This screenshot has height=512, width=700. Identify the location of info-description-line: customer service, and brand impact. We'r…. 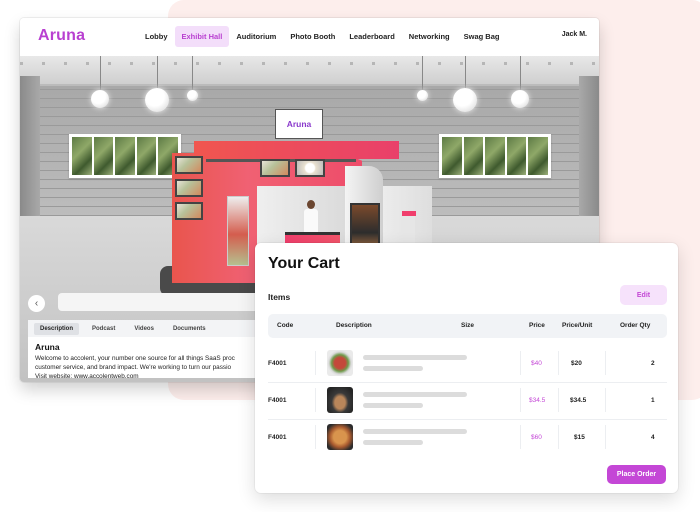
(133, 367).